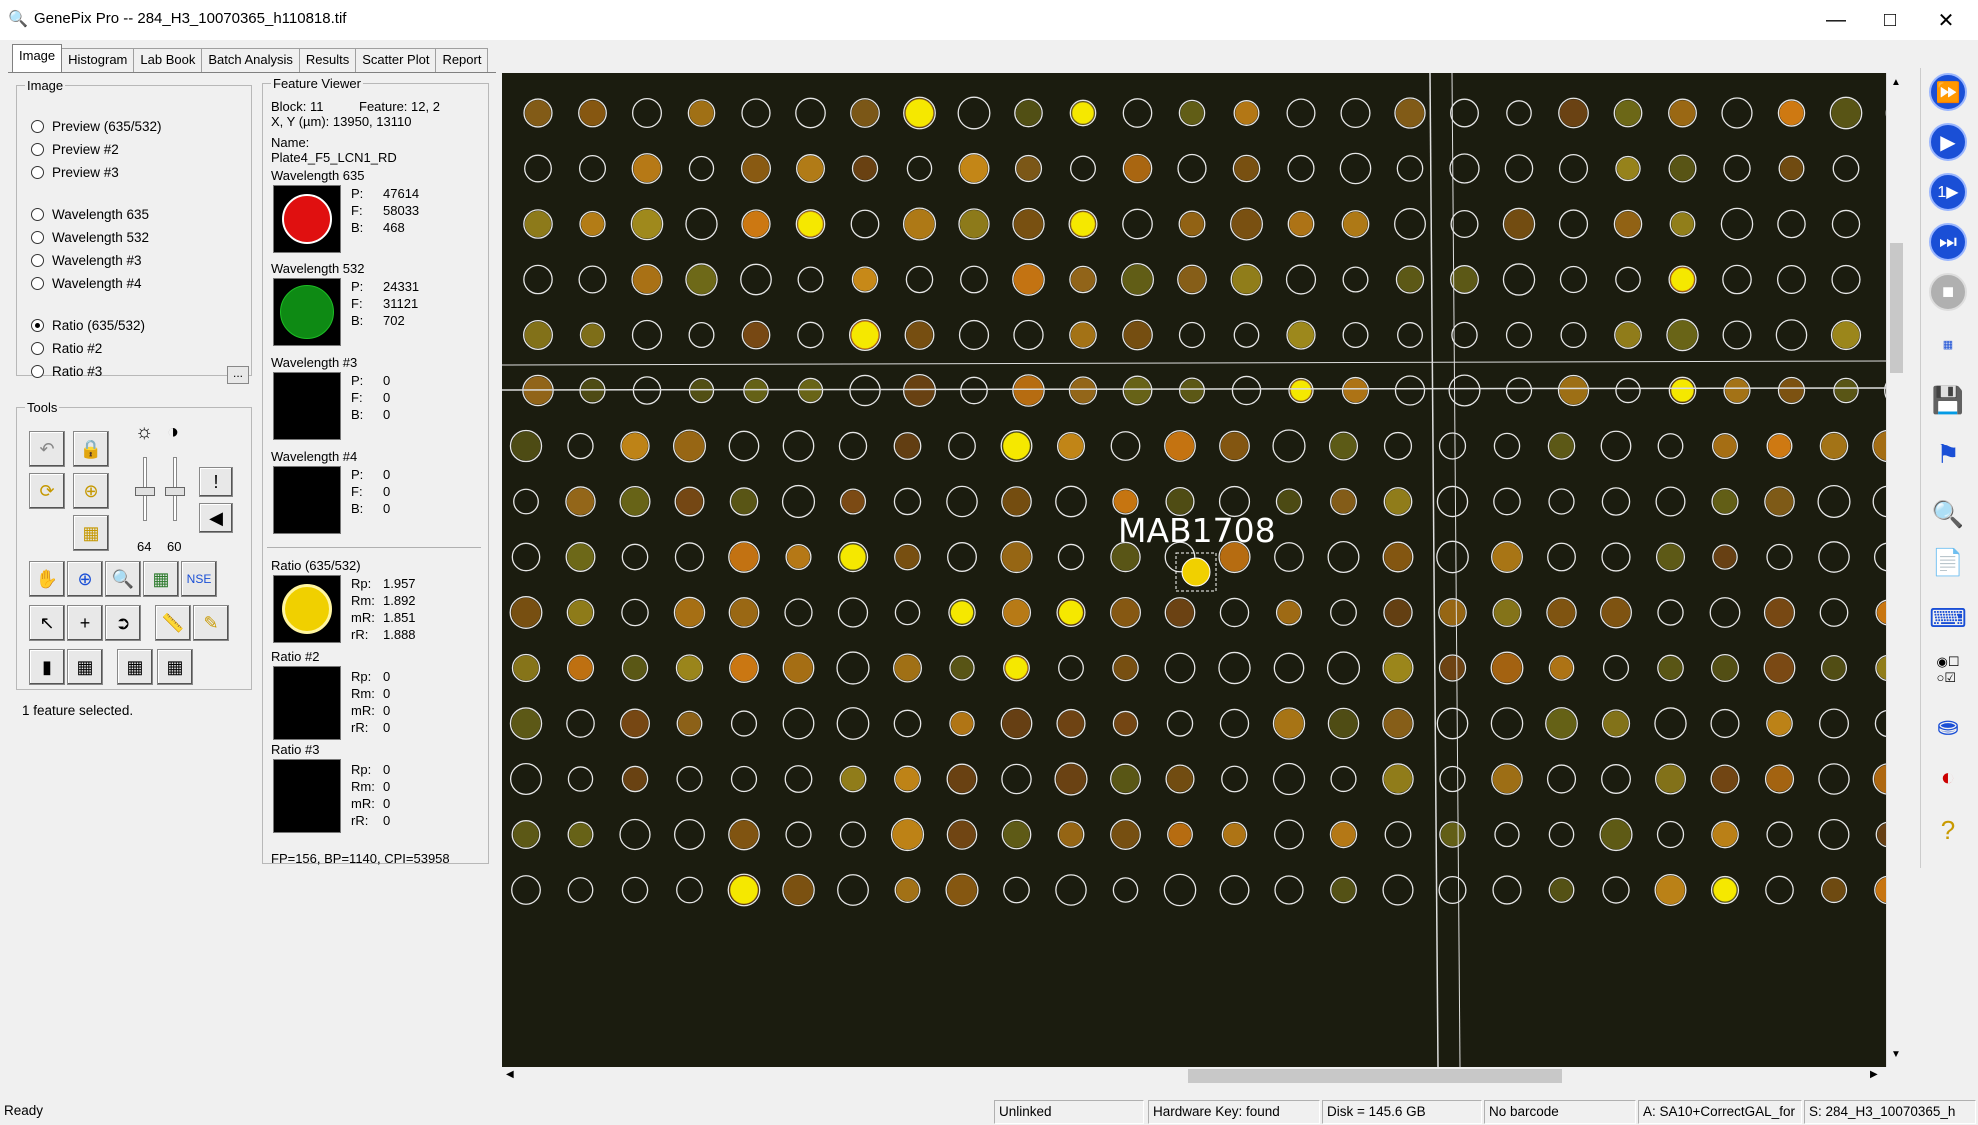 This screenshot has height=1125, width=1978. What do you see at coordinates (387, 491) in the screenshot?
I see `wl4-values: 000` at bounding box center [387, 491].